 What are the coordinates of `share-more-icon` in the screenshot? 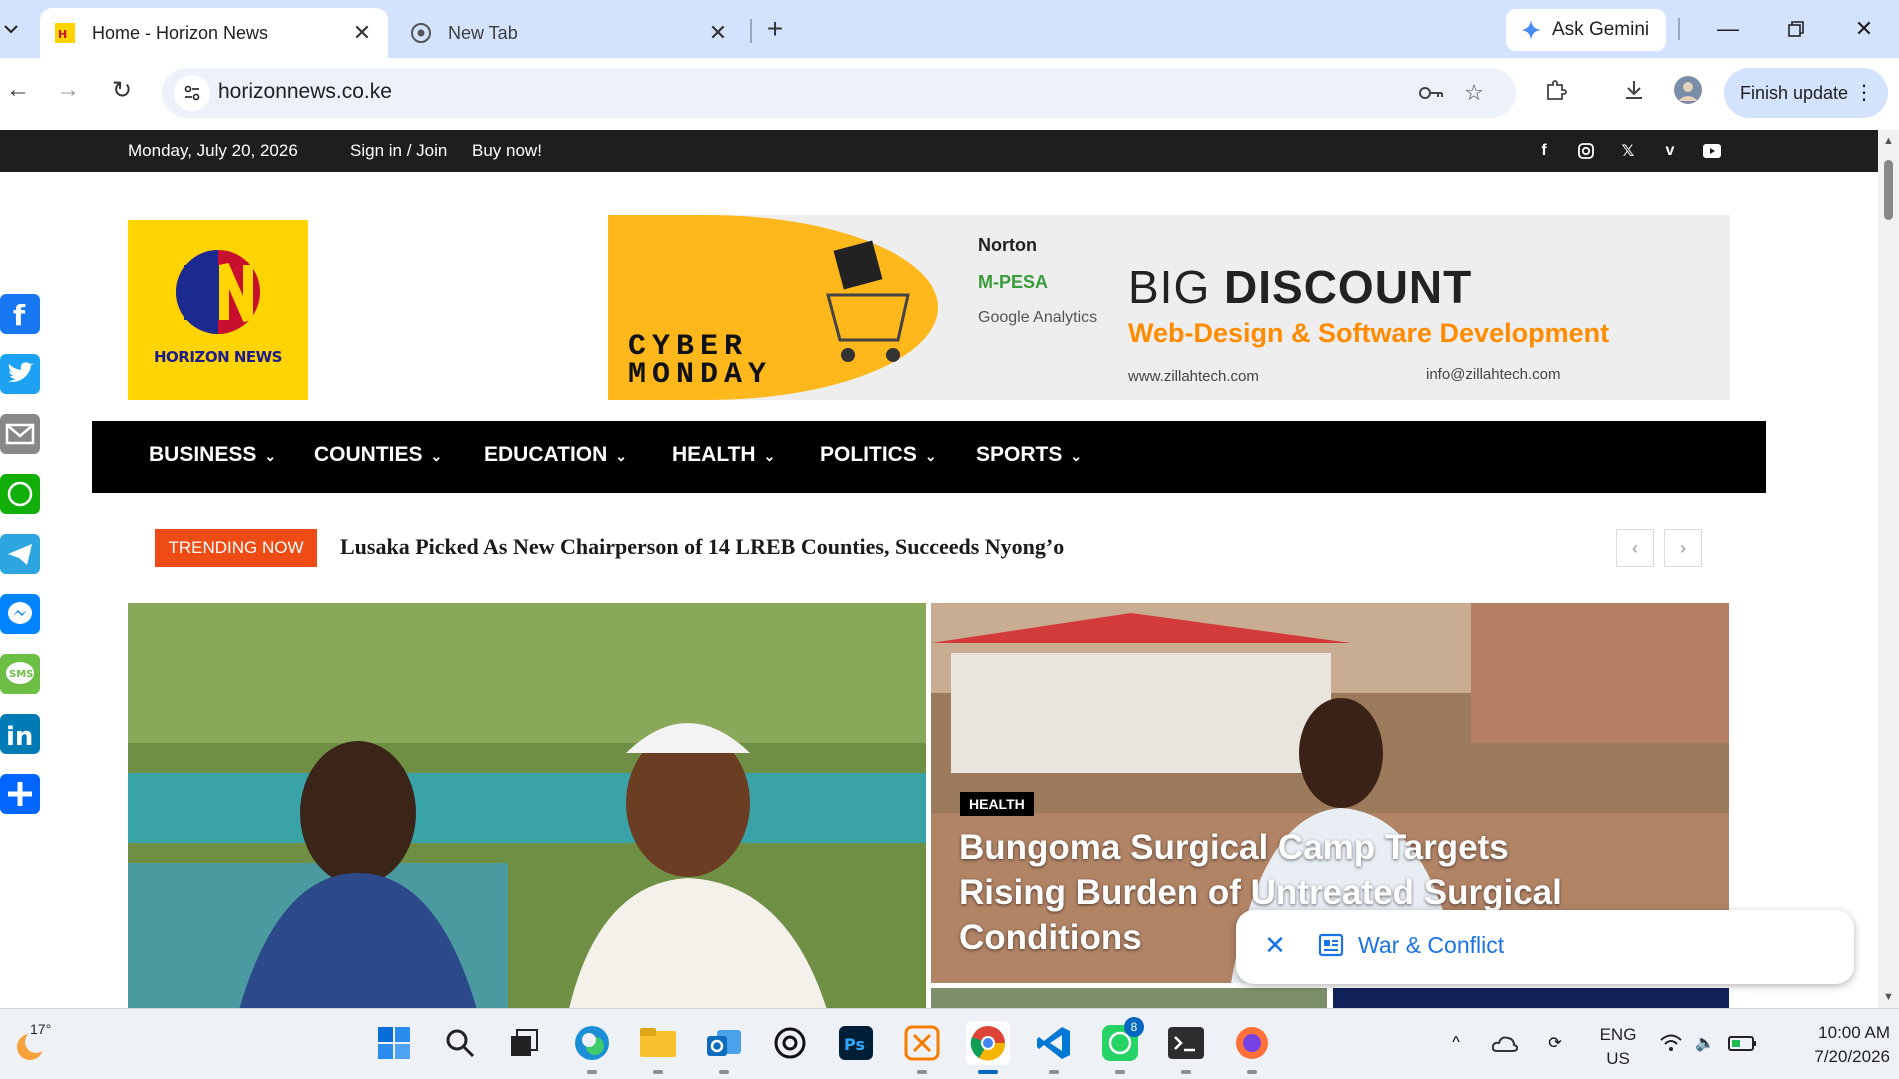 It's located at (20, 794).